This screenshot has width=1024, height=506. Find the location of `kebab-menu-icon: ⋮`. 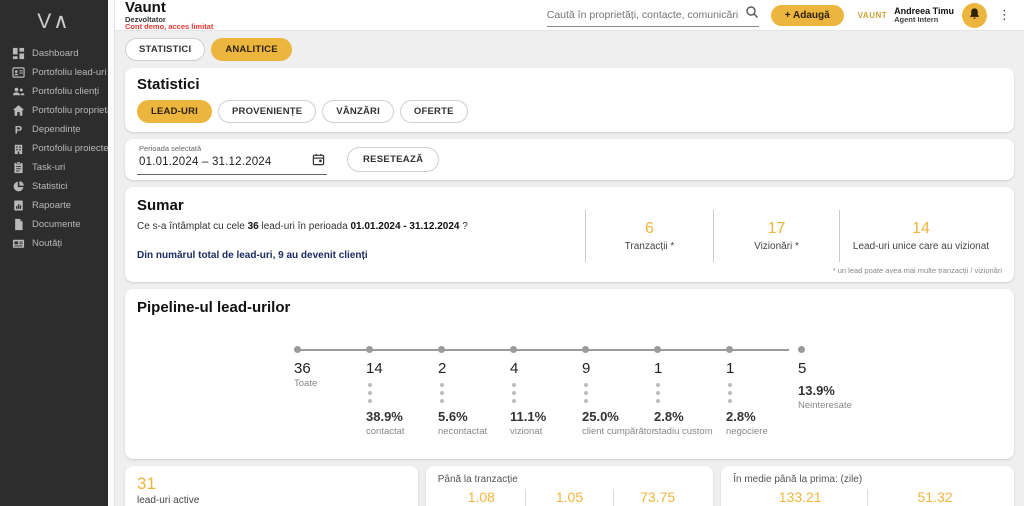

kebab-menu-icon: ⋮ is located at coordinates (1004, 15).